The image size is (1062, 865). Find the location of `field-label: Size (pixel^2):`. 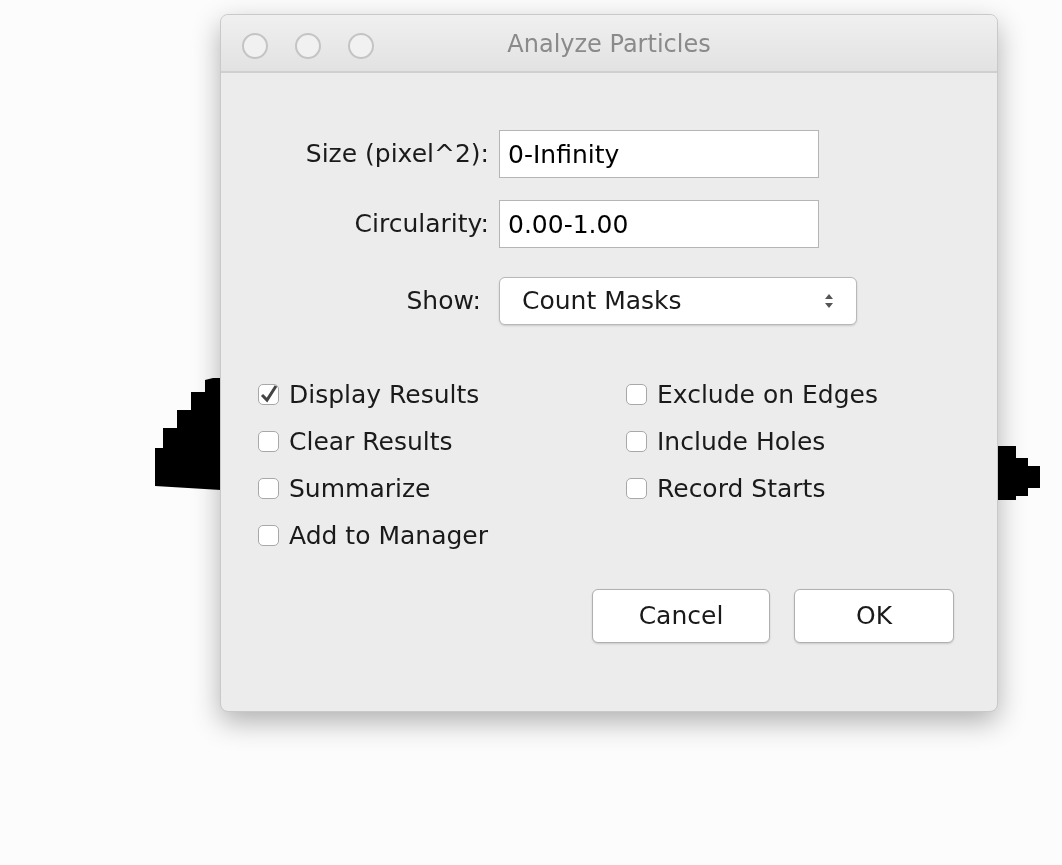

field-label: Size (pixel^2): is located at coordinates (397, 154).